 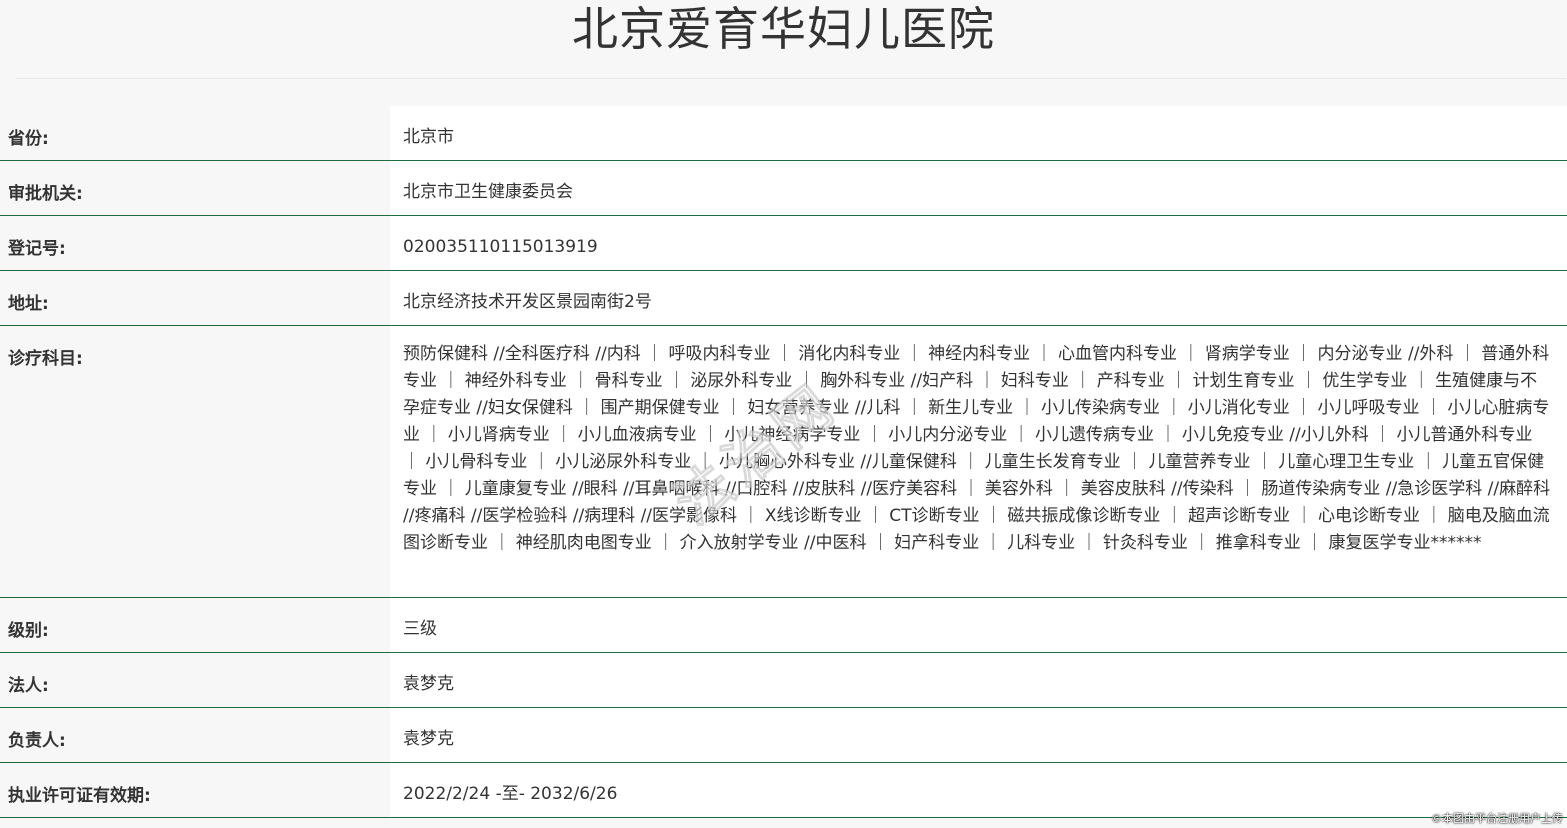 What do you see at coordinates (195, 625) in the screenshot?
I see `label-level: 级别:` at bounding box center [195, 625].